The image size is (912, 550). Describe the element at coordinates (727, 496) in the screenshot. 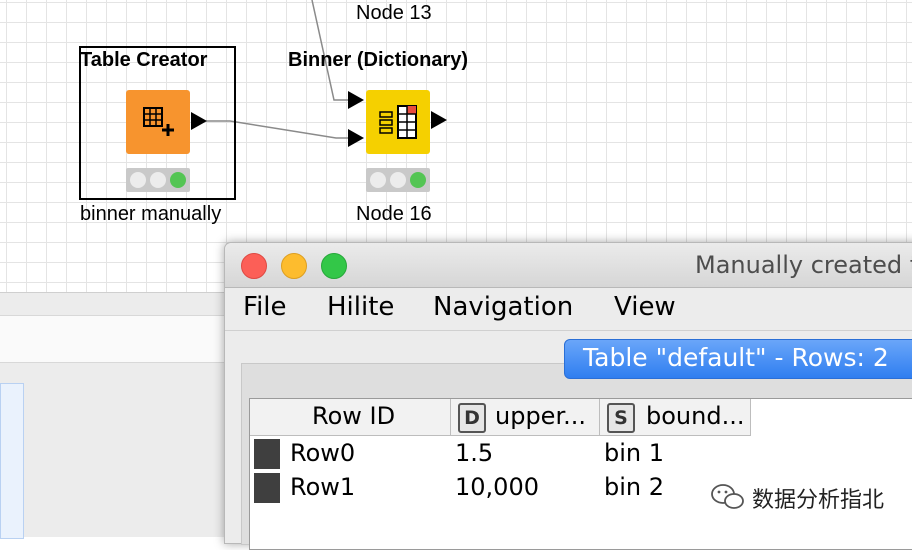

I see `wechat-icon` at that location.